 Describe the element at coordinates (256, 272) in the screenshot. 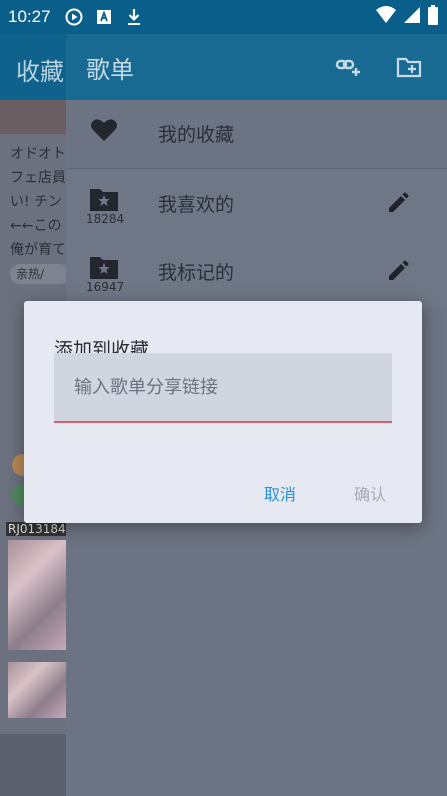

I see `playlist-item-marked: 16947 我标记的` at that location.